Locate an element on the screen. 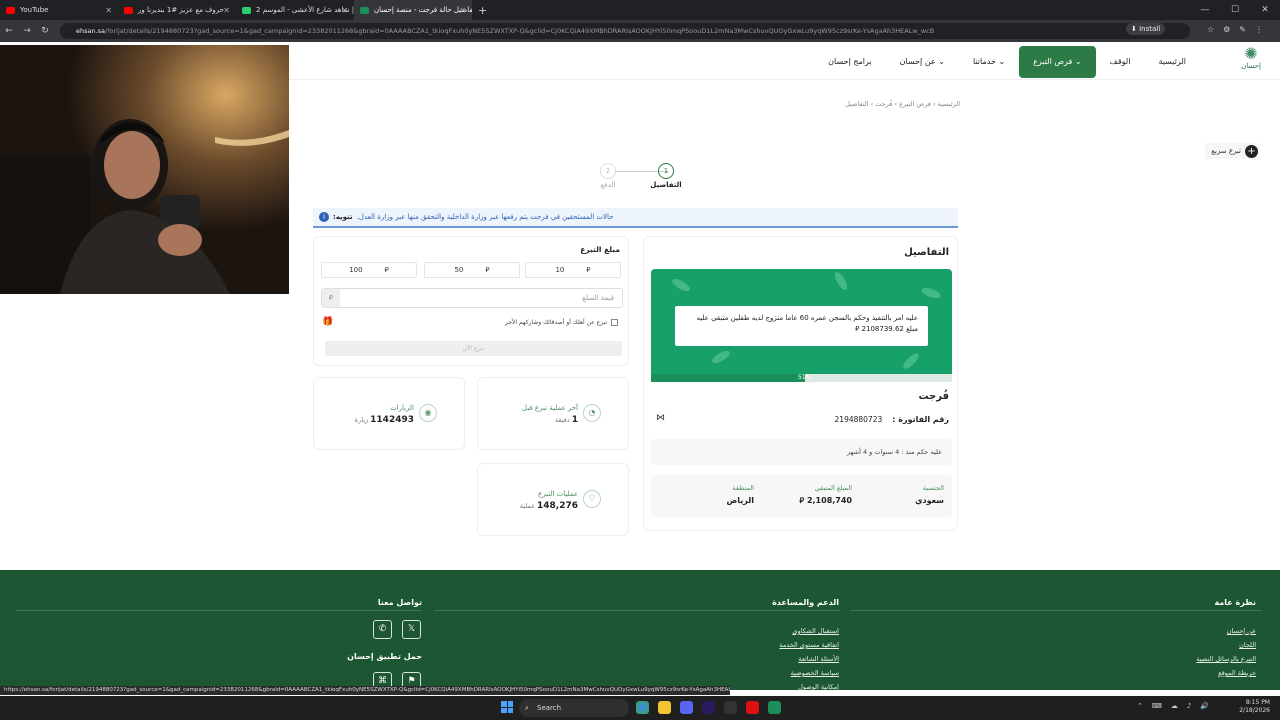  reload-icon: ↻ is located at coordinates (45, 31).